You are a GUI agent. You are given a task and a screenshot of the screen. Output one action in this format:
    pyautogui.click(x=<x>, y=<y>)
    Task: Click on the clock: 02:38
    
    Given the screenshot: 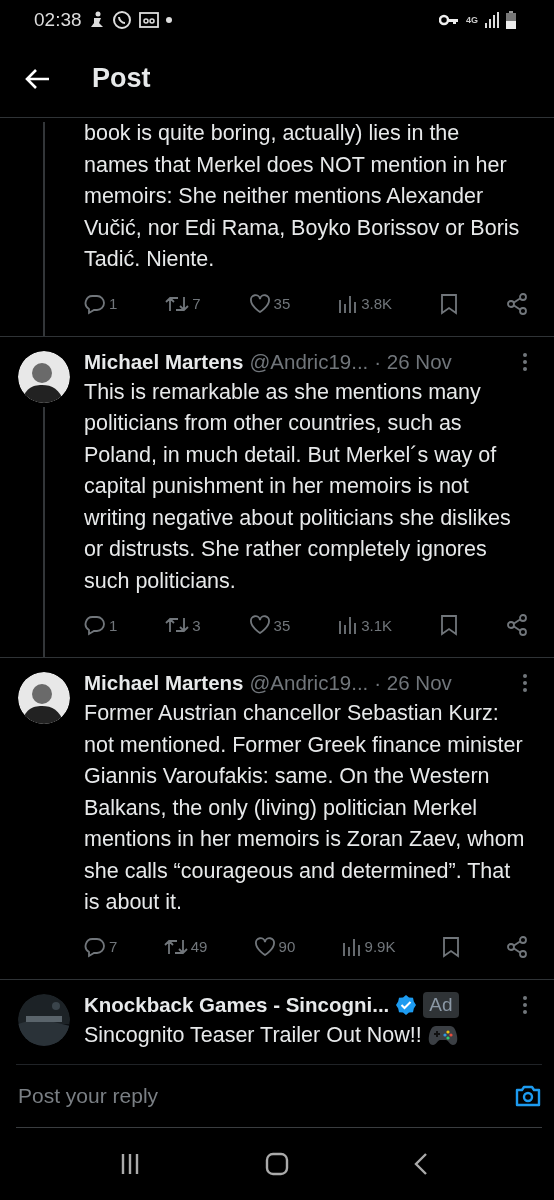 What is the action you would take?
    pyautogui.click(x=58, y=20)
    